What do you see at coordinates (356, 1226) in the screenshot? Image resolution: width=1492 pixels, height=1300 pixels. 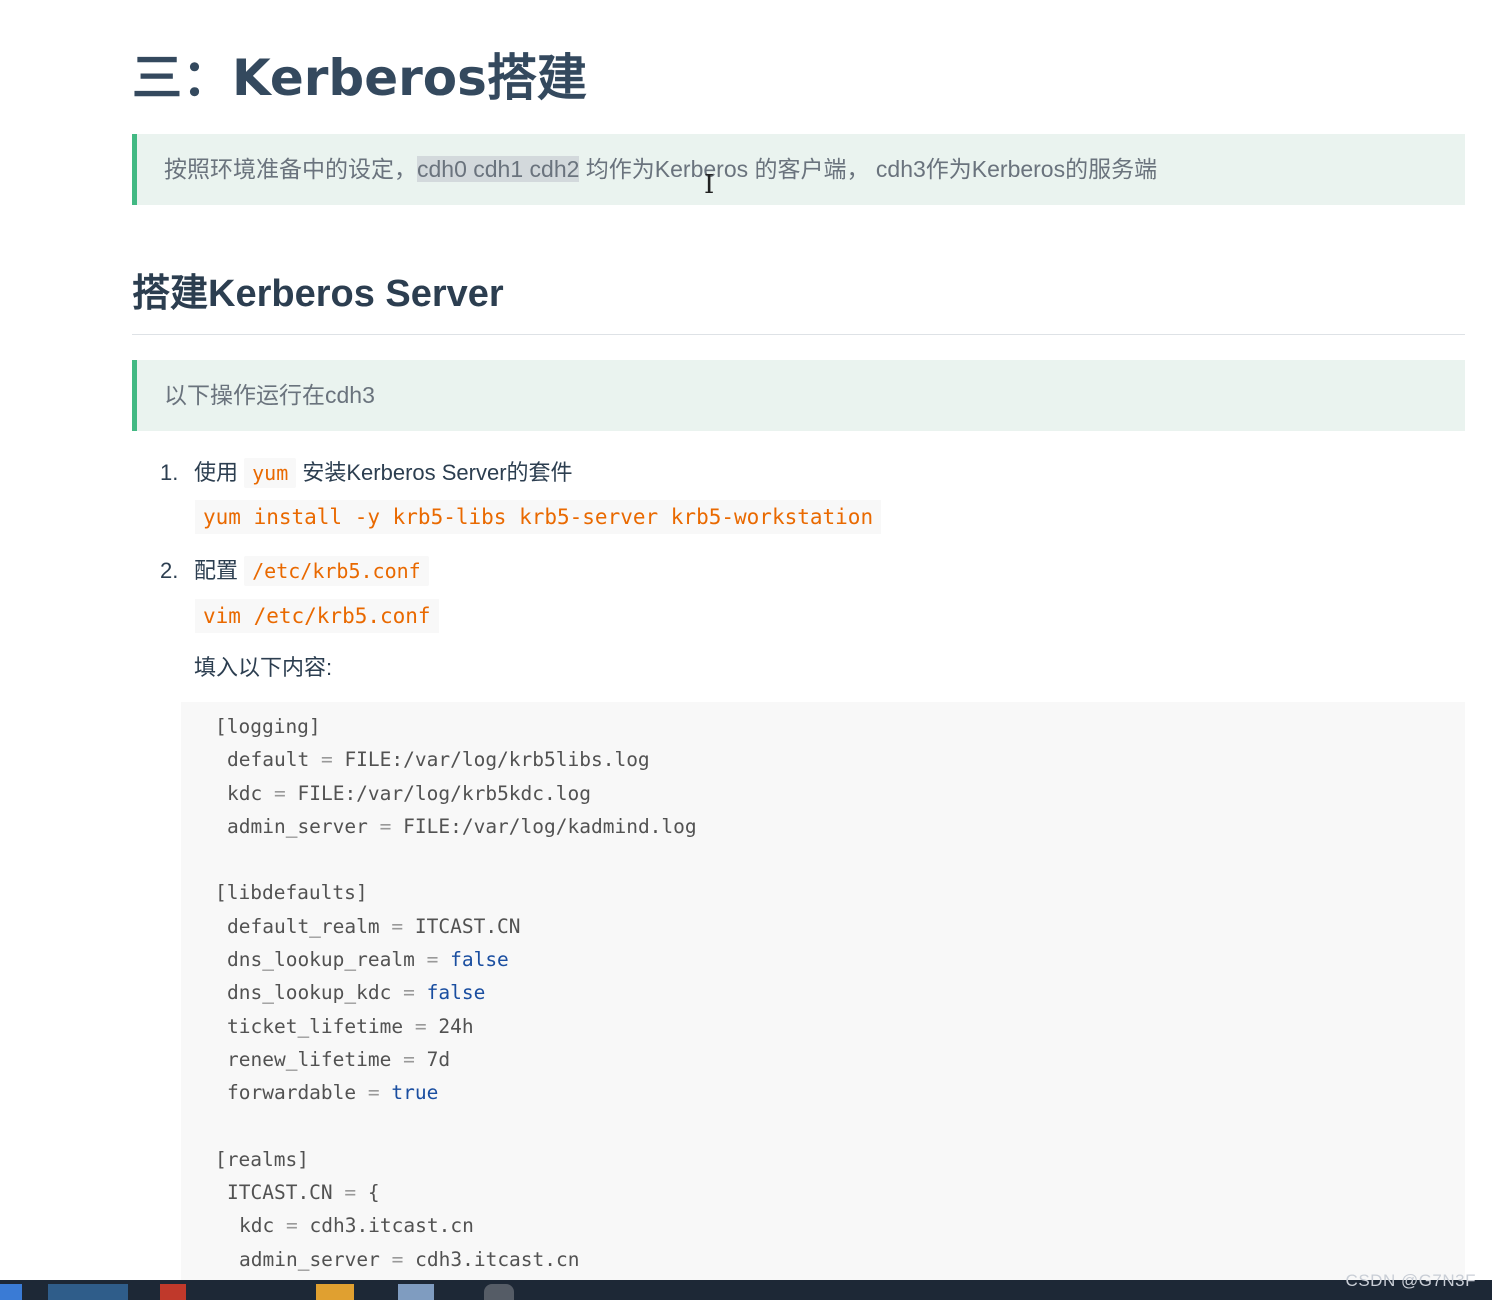 I see `code-line: kdc = cdh3.itcast.cn` at bounding box center [356, 1226].